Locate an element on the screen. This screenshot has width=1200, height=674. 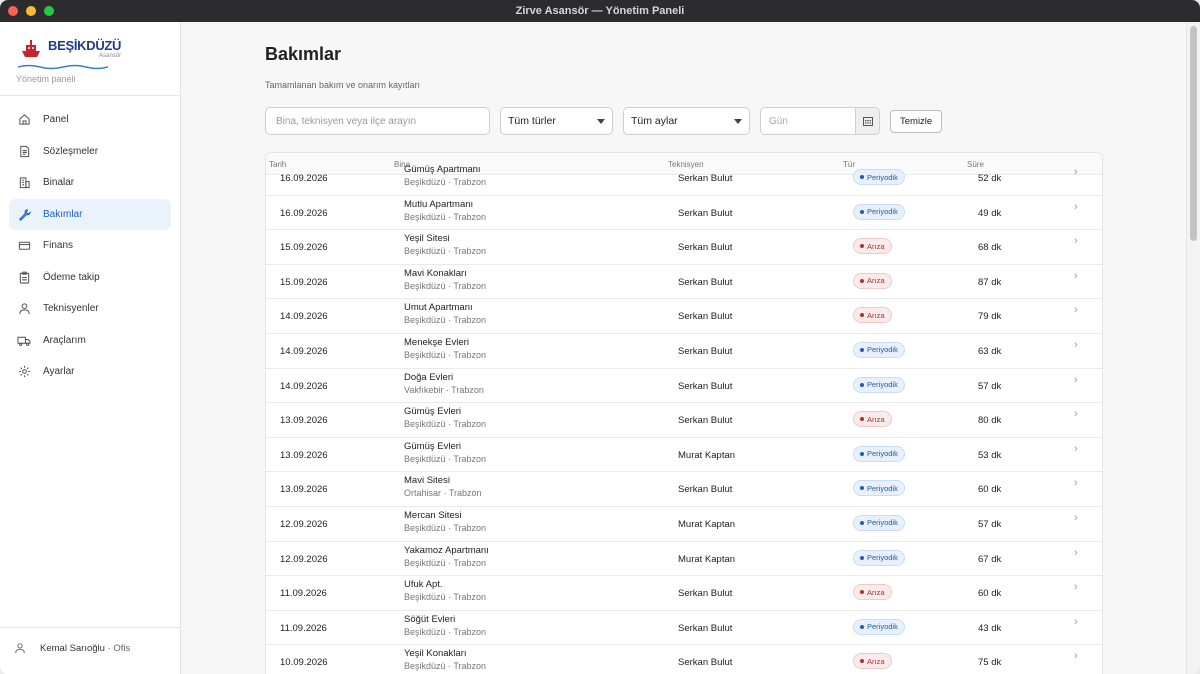
sidebar-item-label: Ayarlar is located at coordinates (59, 372).